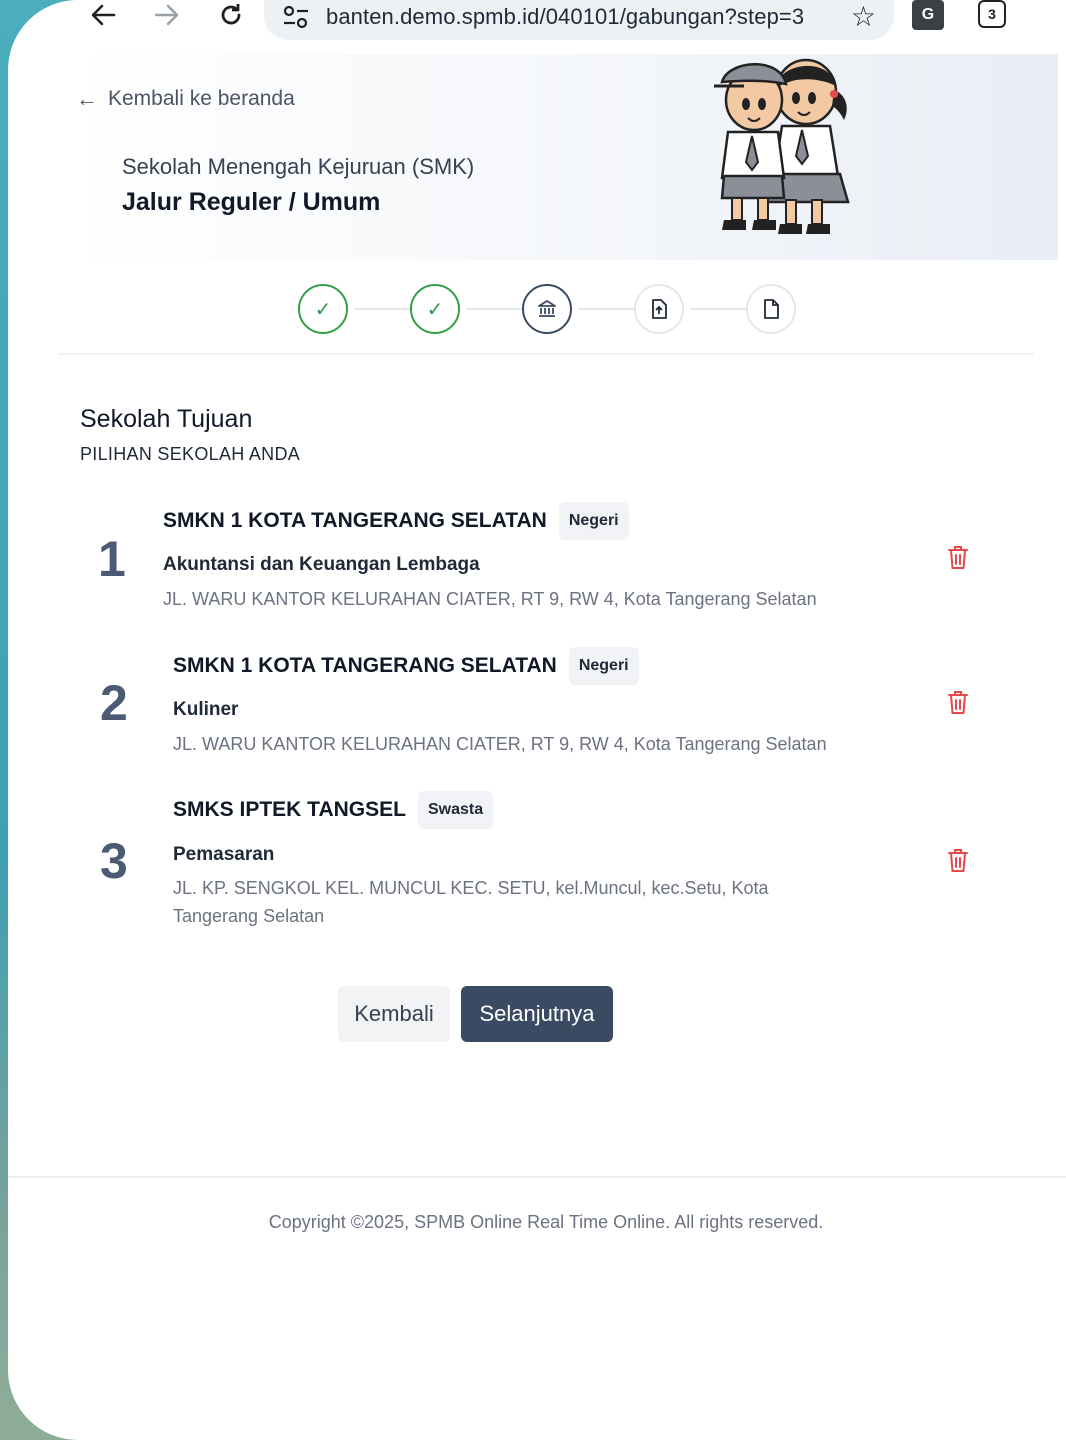  What do you see at coordinates (958, 860) in the screenshot?
I see `delete-choice-3-trash-icon` at bounding box center [958, 860].